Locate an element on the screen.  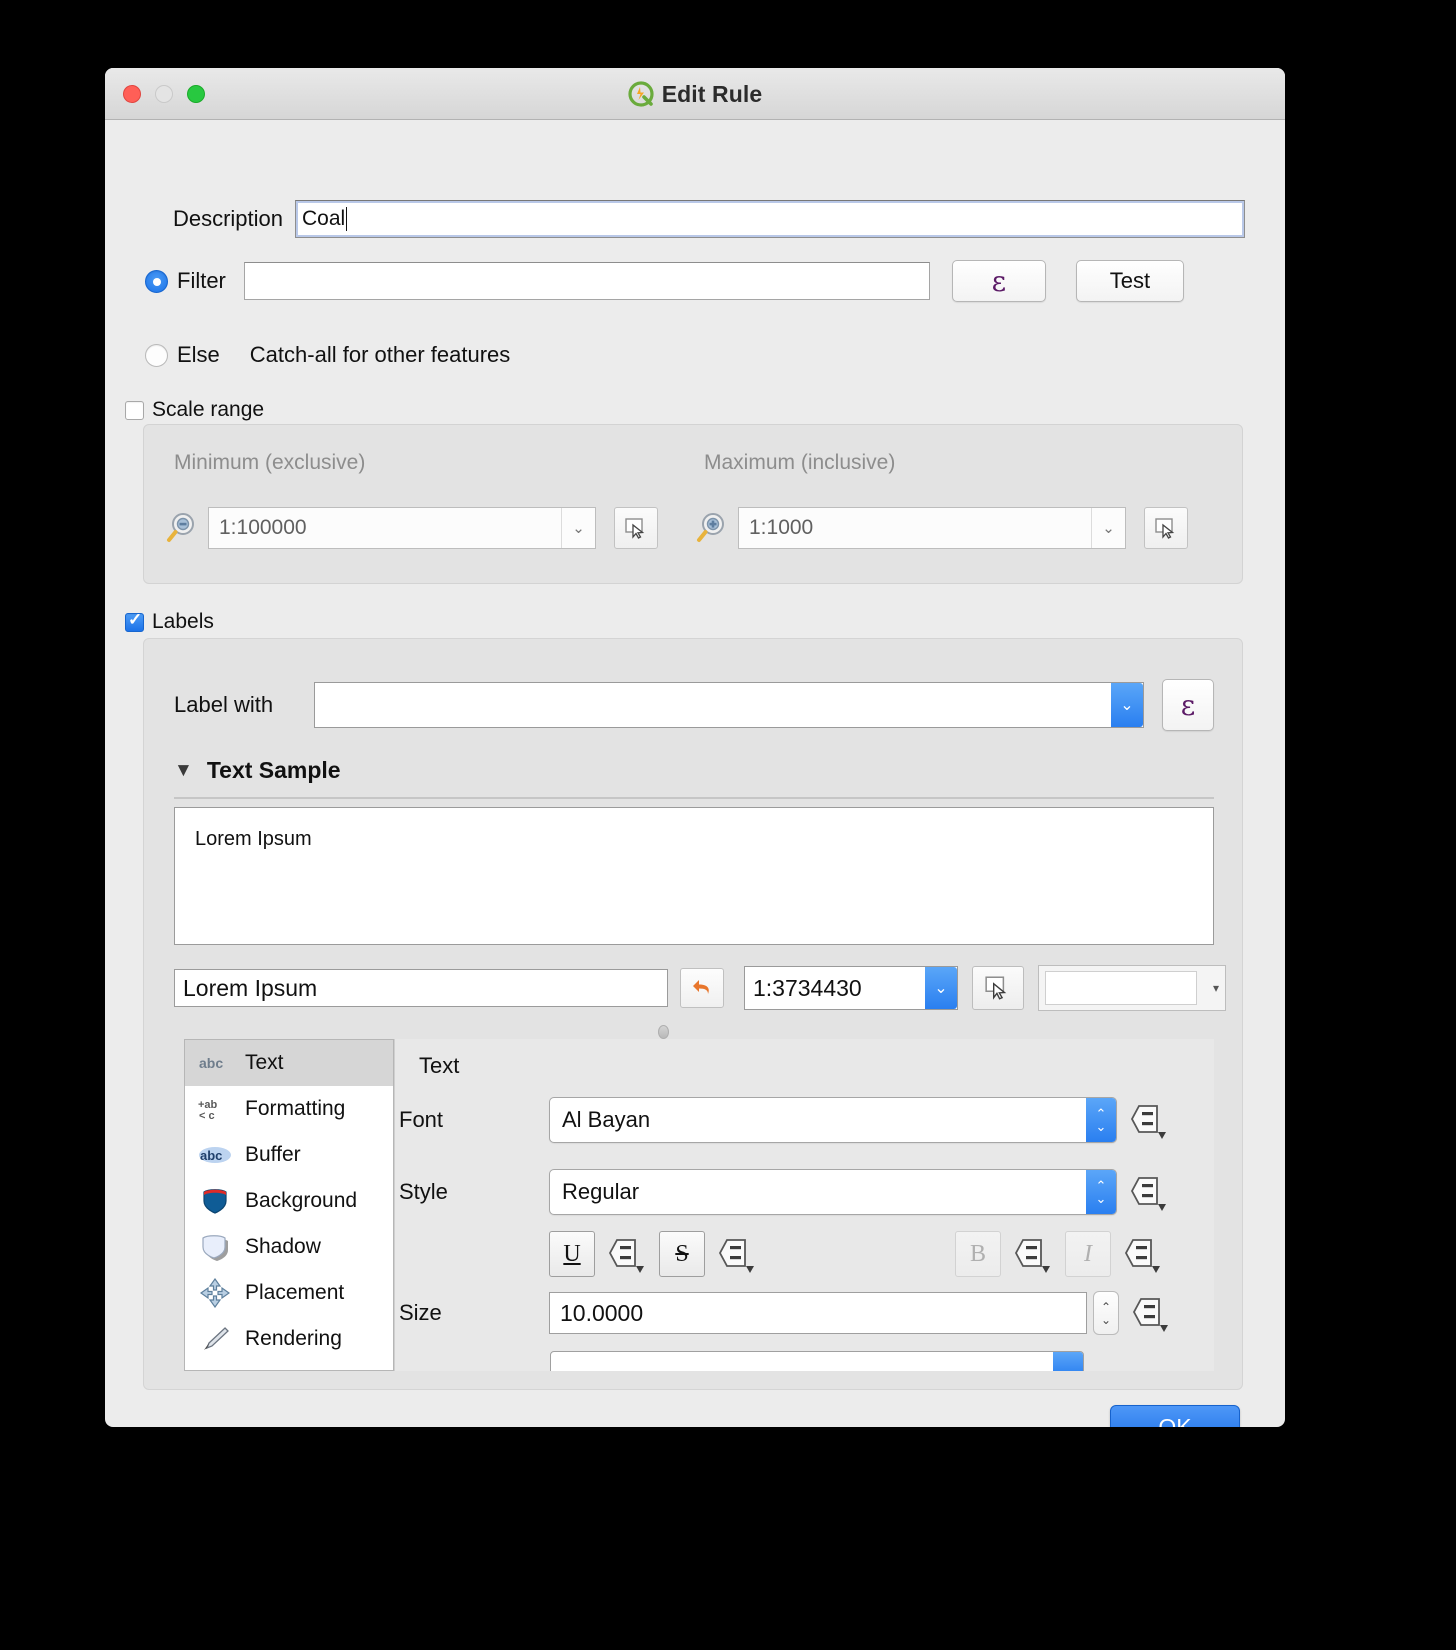
font-stepper: ⌃ ⌄ is located at coordinates (1101, 1120).